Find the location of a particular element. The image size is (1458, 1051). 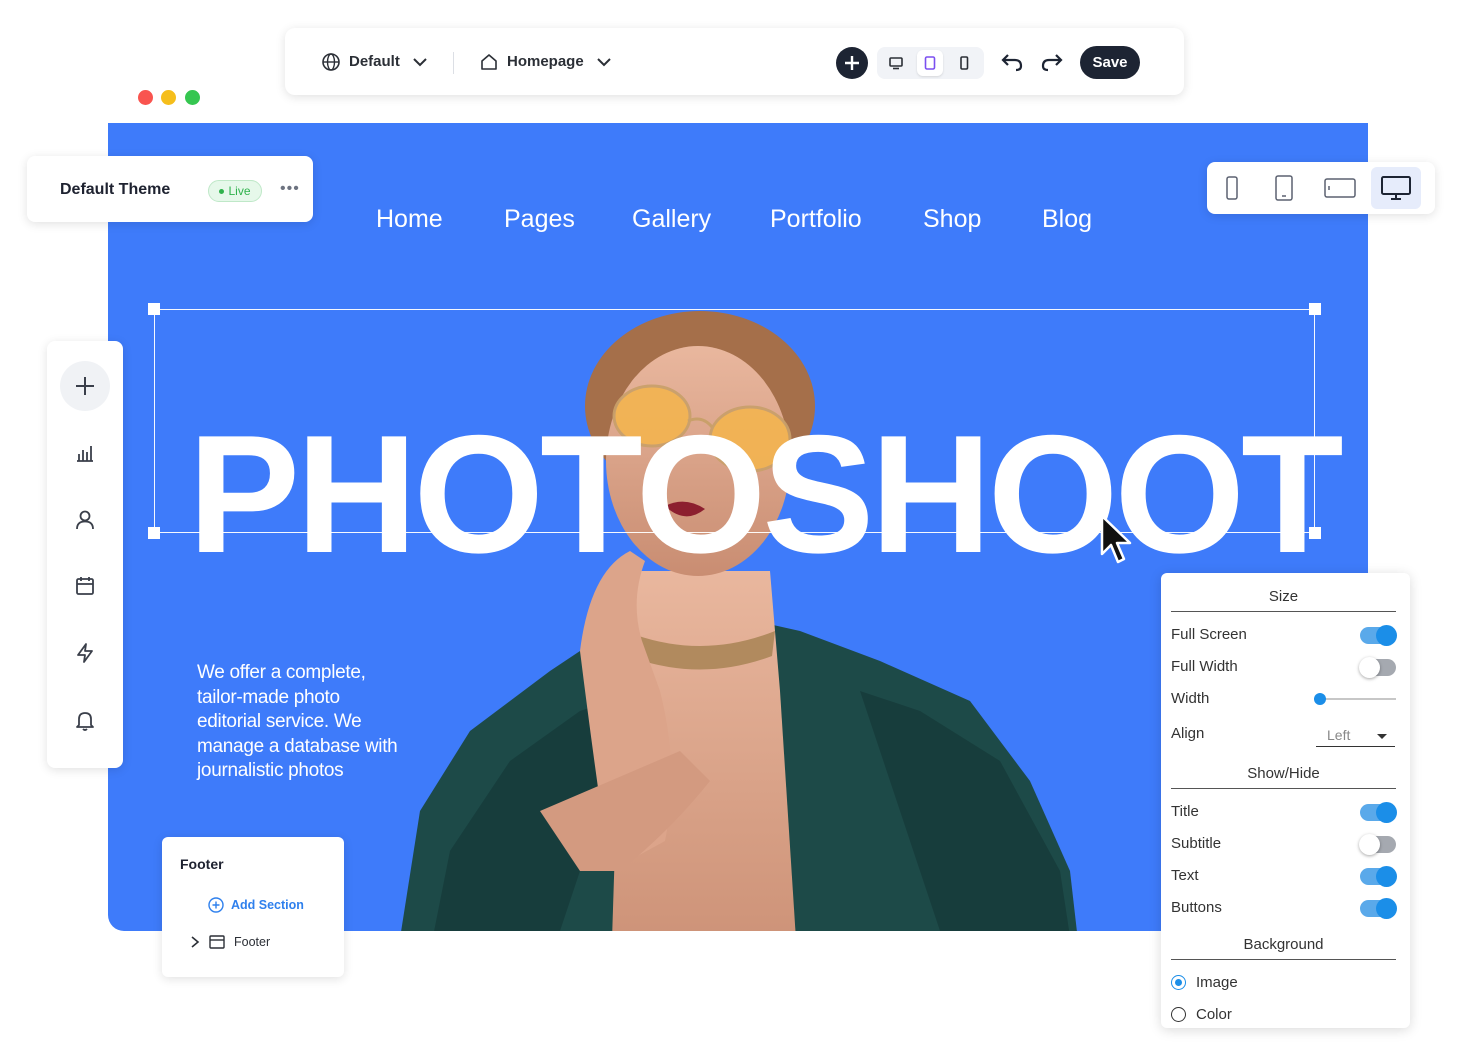

save-button: Save is located at coordinates (1110, 62).